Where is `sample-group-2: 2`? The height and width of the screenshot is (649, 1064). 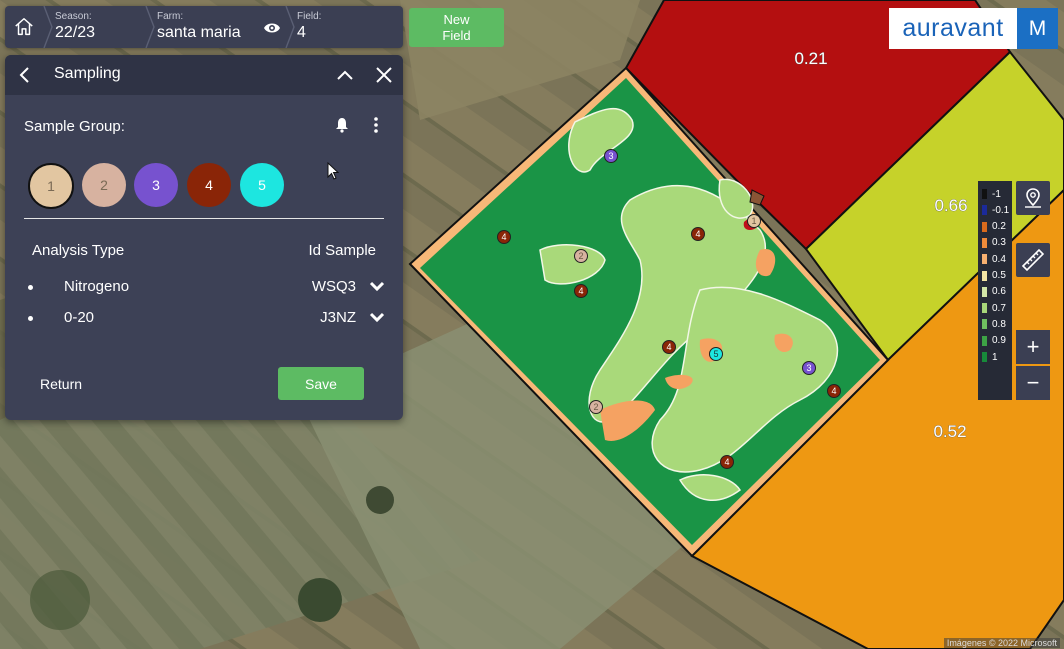 sample-group-2: 2 is located at coordinates (104, 185).